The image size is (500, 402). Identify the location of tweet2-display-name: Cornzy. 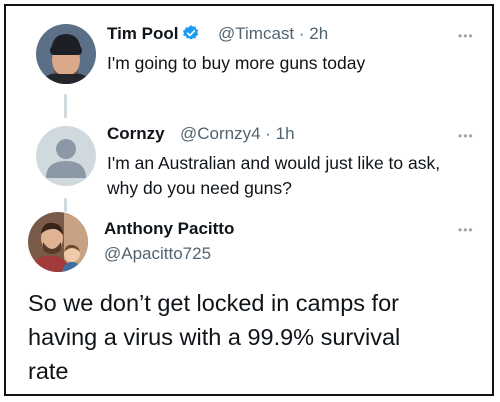
(136, 134).